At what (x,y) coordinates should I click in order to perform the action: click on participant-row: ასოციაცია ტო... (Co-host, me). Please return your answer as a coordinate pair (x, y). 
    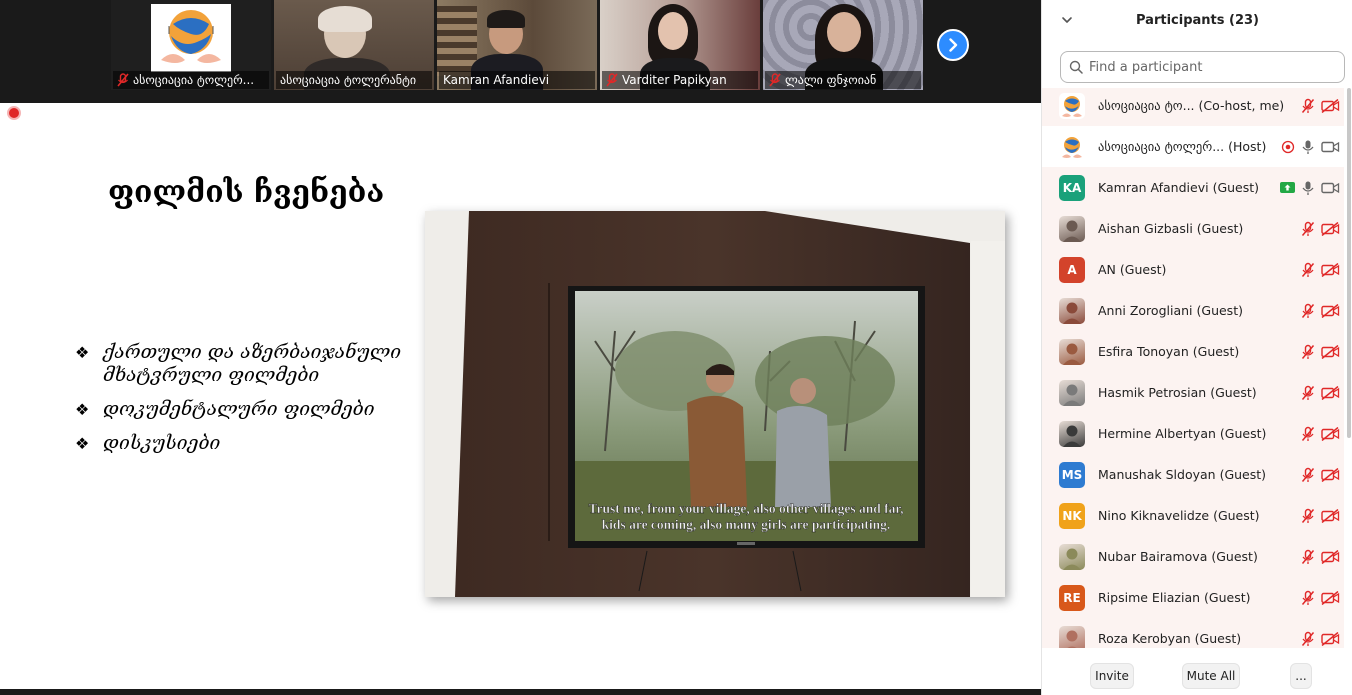
    Looking at the image, I should click on (1193, 107).